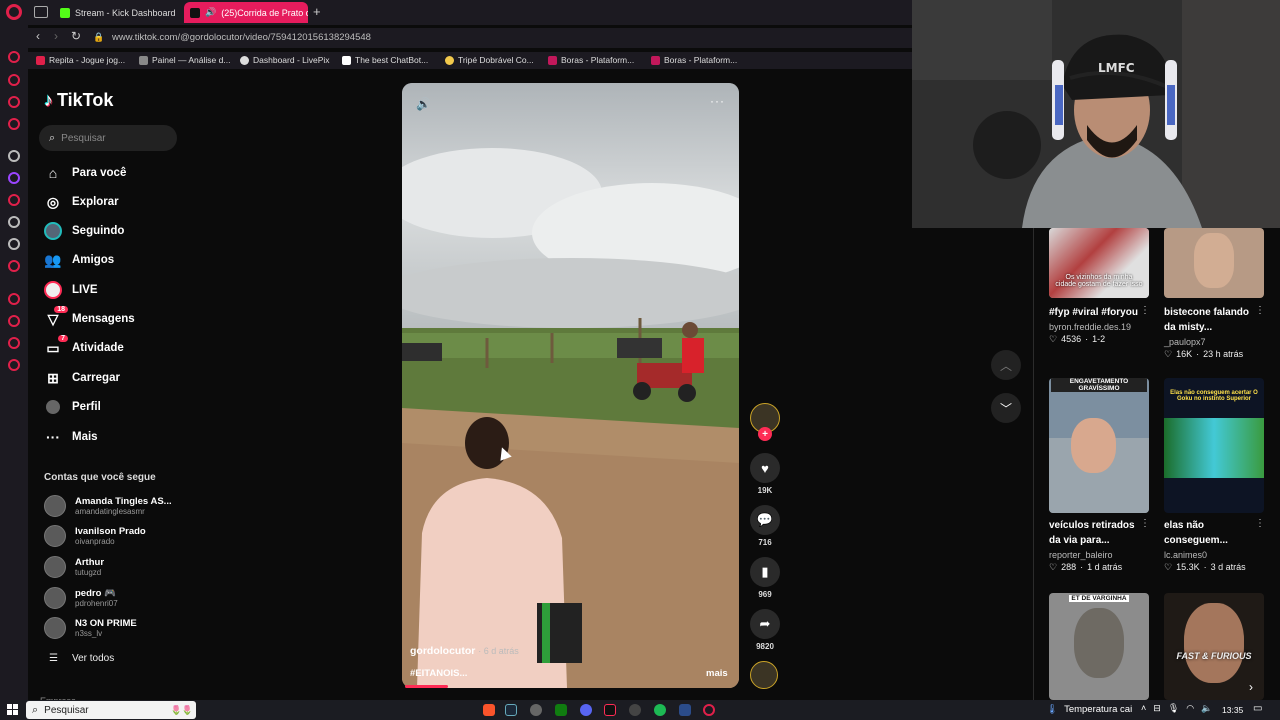 This screenshot has height=720, width=1280. What do you see at coordinates (1232, 710) in the screenshot?
I see `clock: 13:35` at bounding box center [1232, 710].